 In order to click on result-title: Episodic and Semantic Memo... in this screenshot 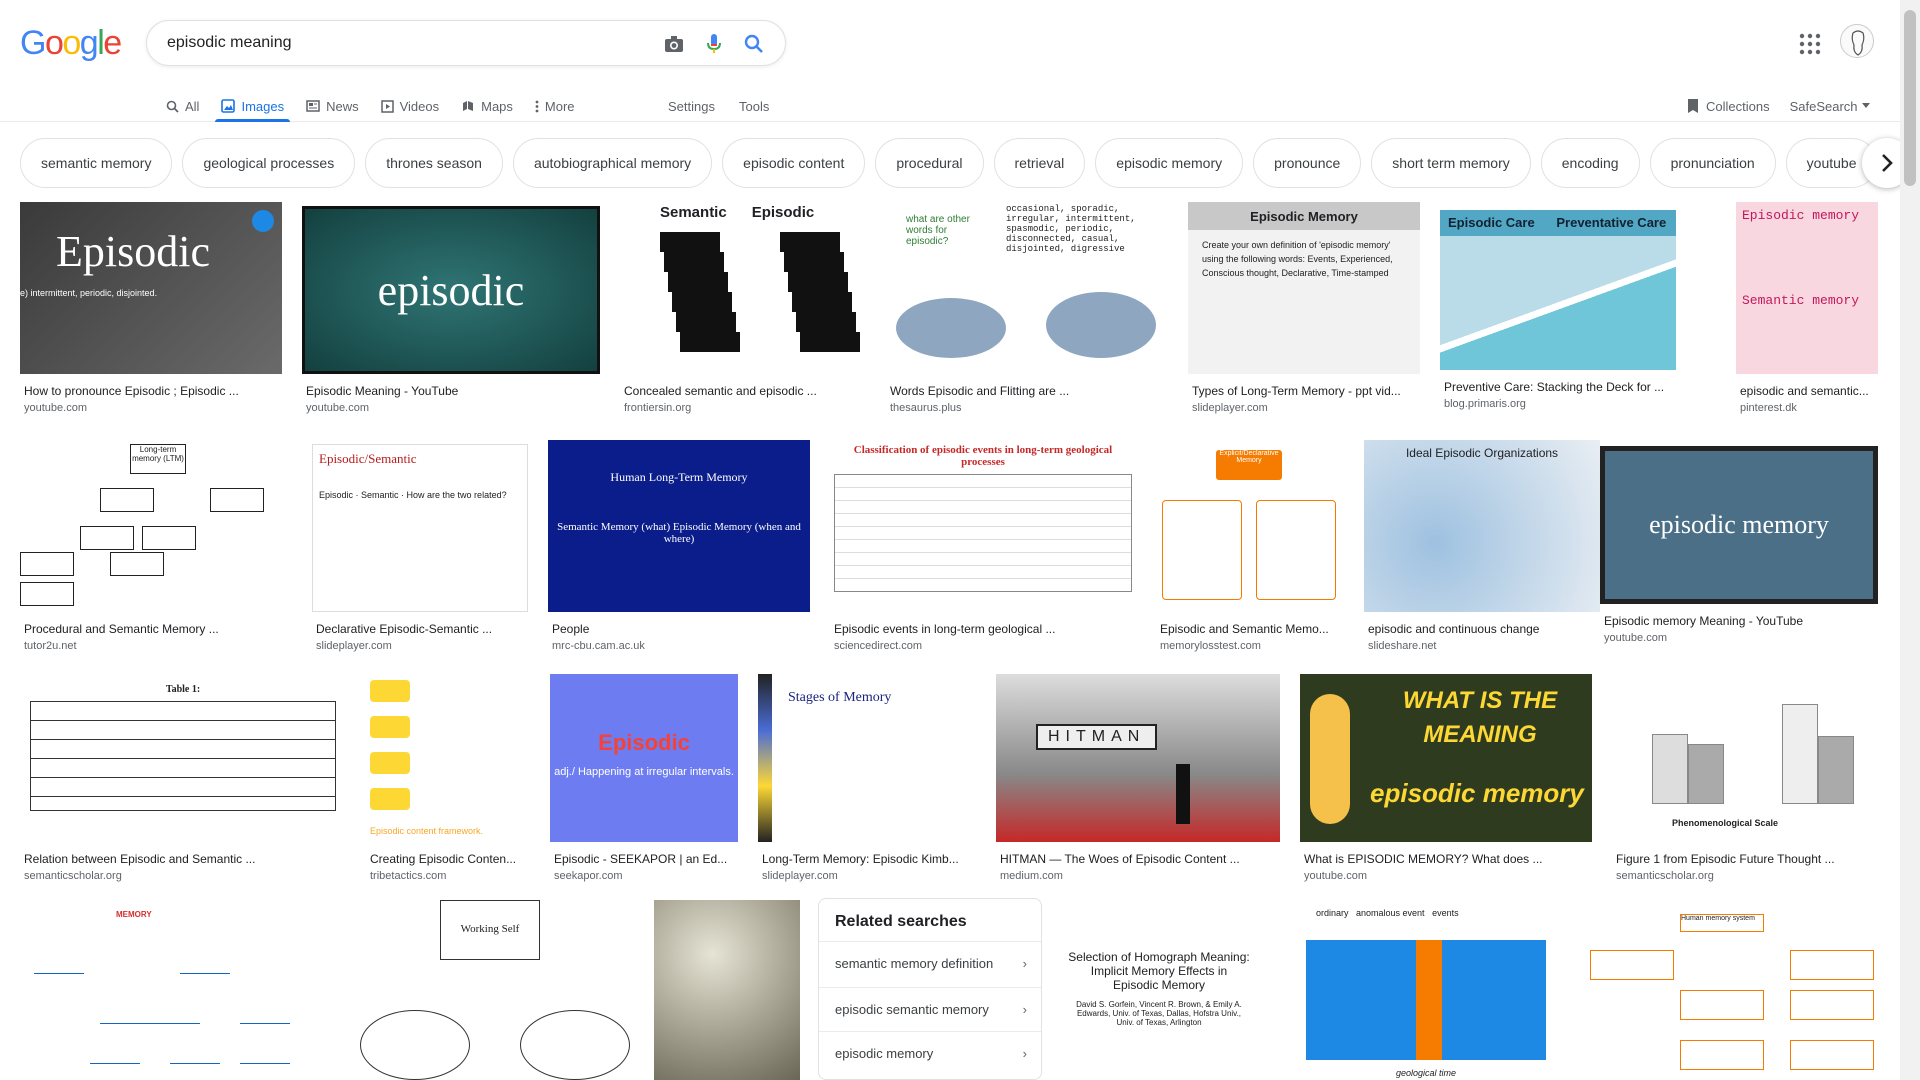, I will do `click(1252, 629)`.